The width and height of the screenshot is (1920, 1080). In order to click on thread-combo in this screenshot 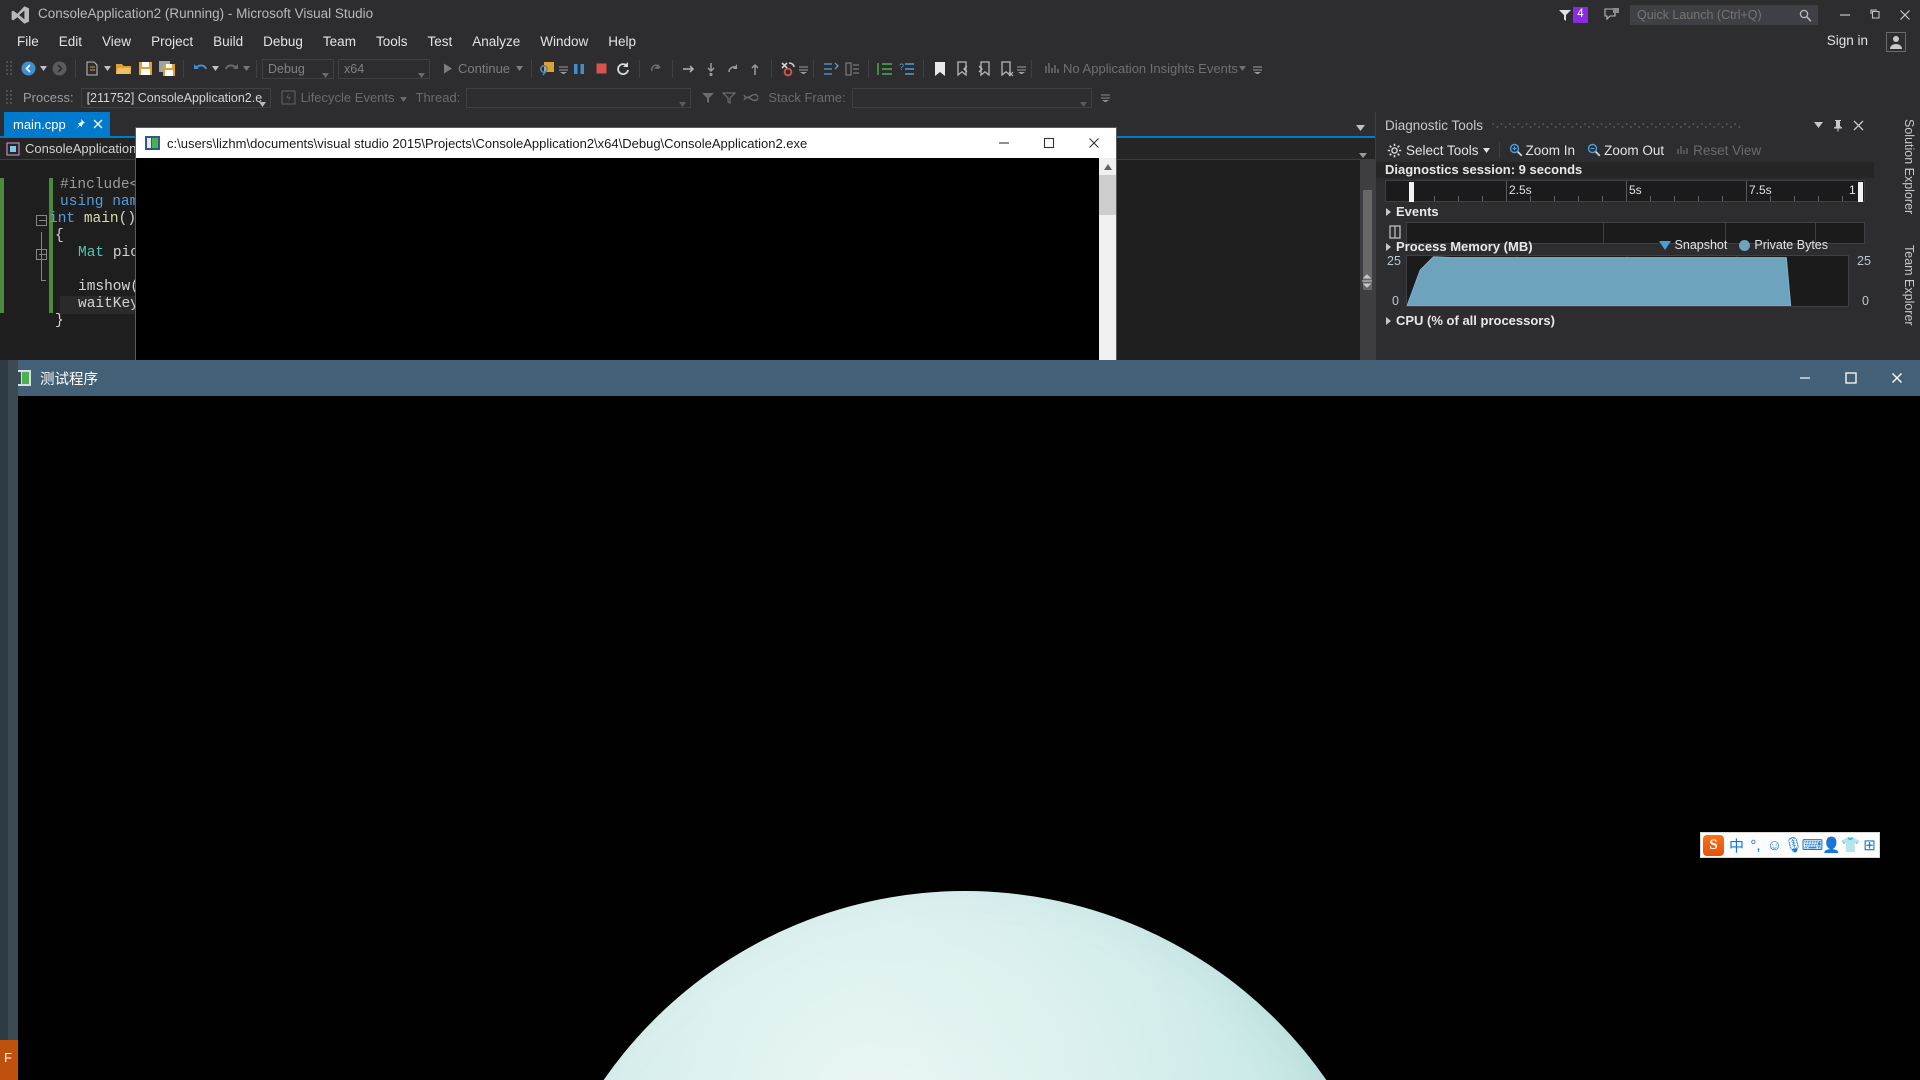, I will do `click(579, 97)`.